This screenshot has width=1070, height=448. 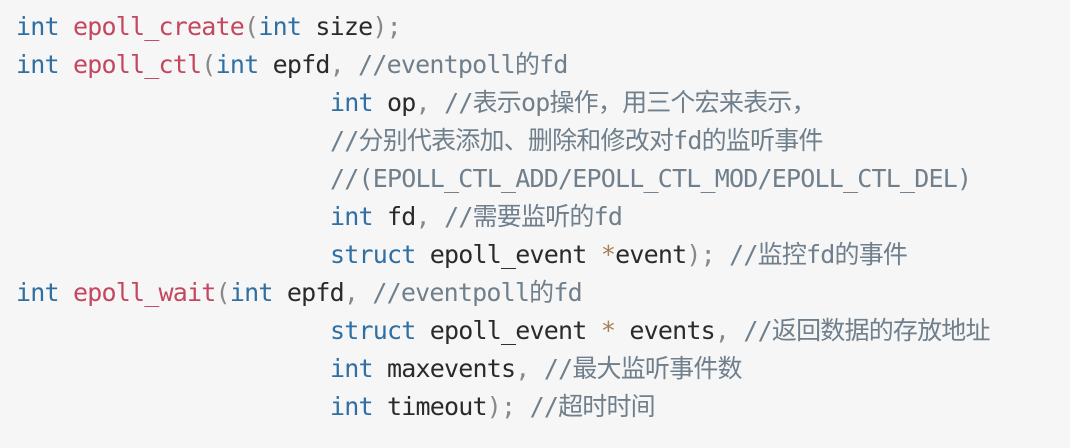 I want to click on function-name: epoll_create, so click(x=159, y=26).